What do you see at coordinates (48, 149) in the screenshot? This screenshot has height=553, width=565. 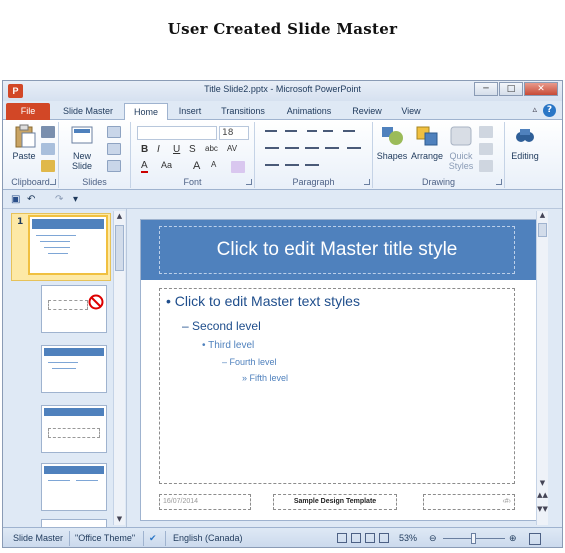 I see `copy-icon` at bounding box center [48, 149].